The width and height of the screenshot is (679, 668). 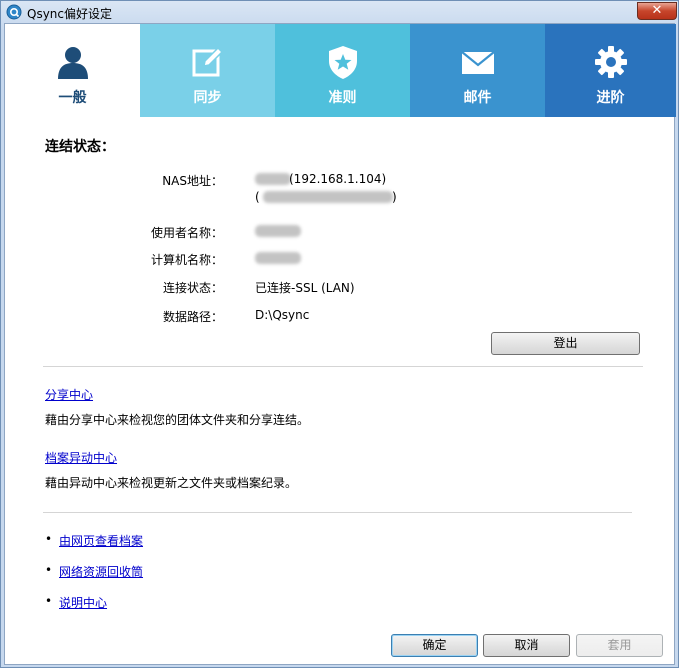 I want to click on tab-sync: 同步, so click(x=207, y=70).